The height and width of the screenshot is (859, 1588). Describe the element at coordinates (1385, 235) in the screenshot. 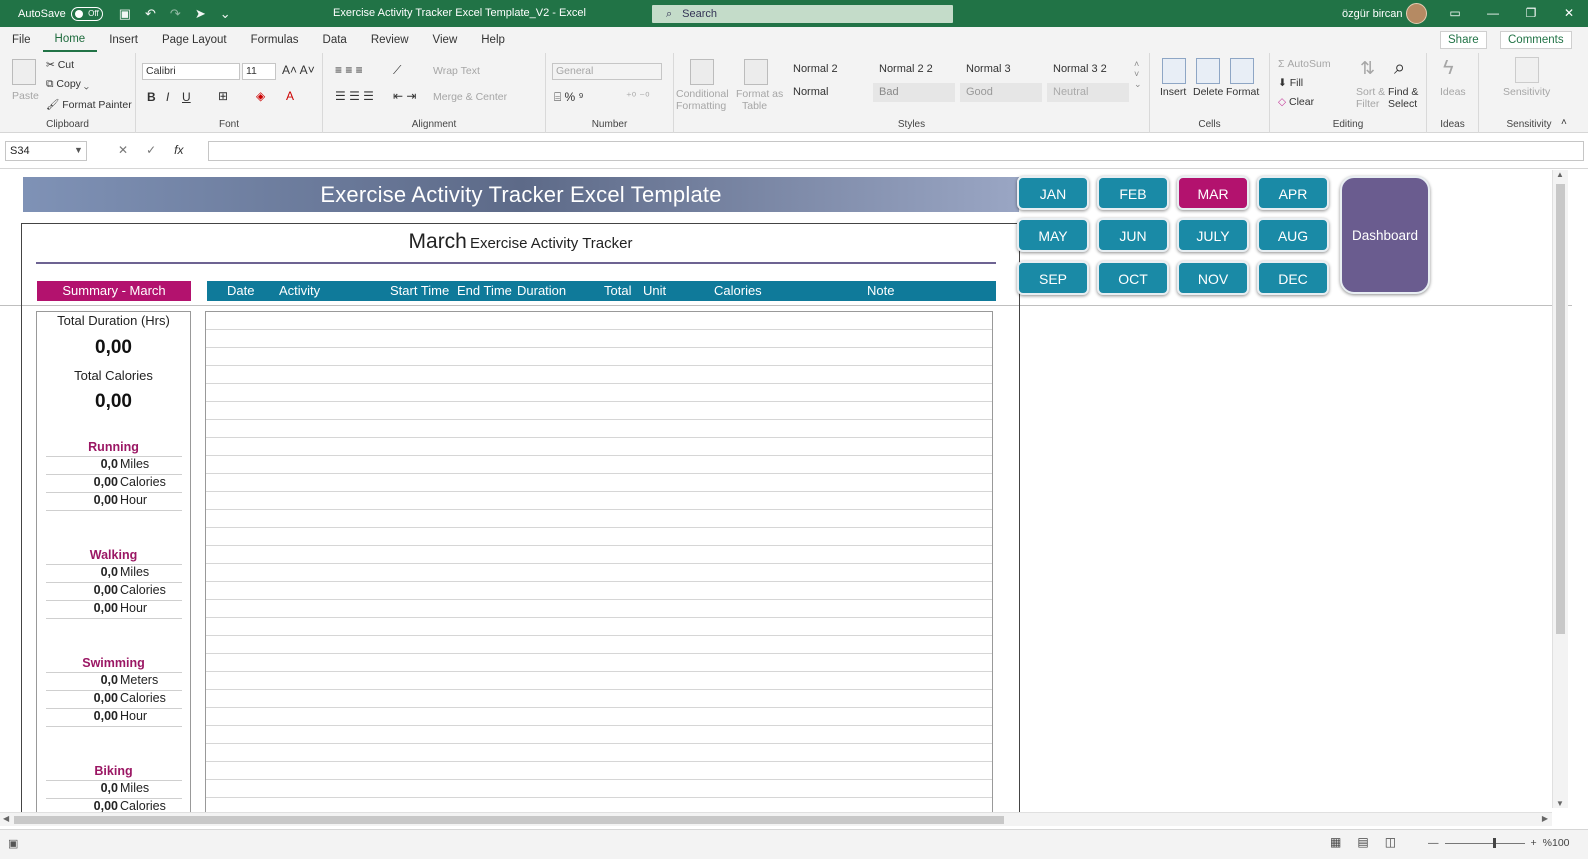

I see `dashboard-button: Dashboard` at that location.